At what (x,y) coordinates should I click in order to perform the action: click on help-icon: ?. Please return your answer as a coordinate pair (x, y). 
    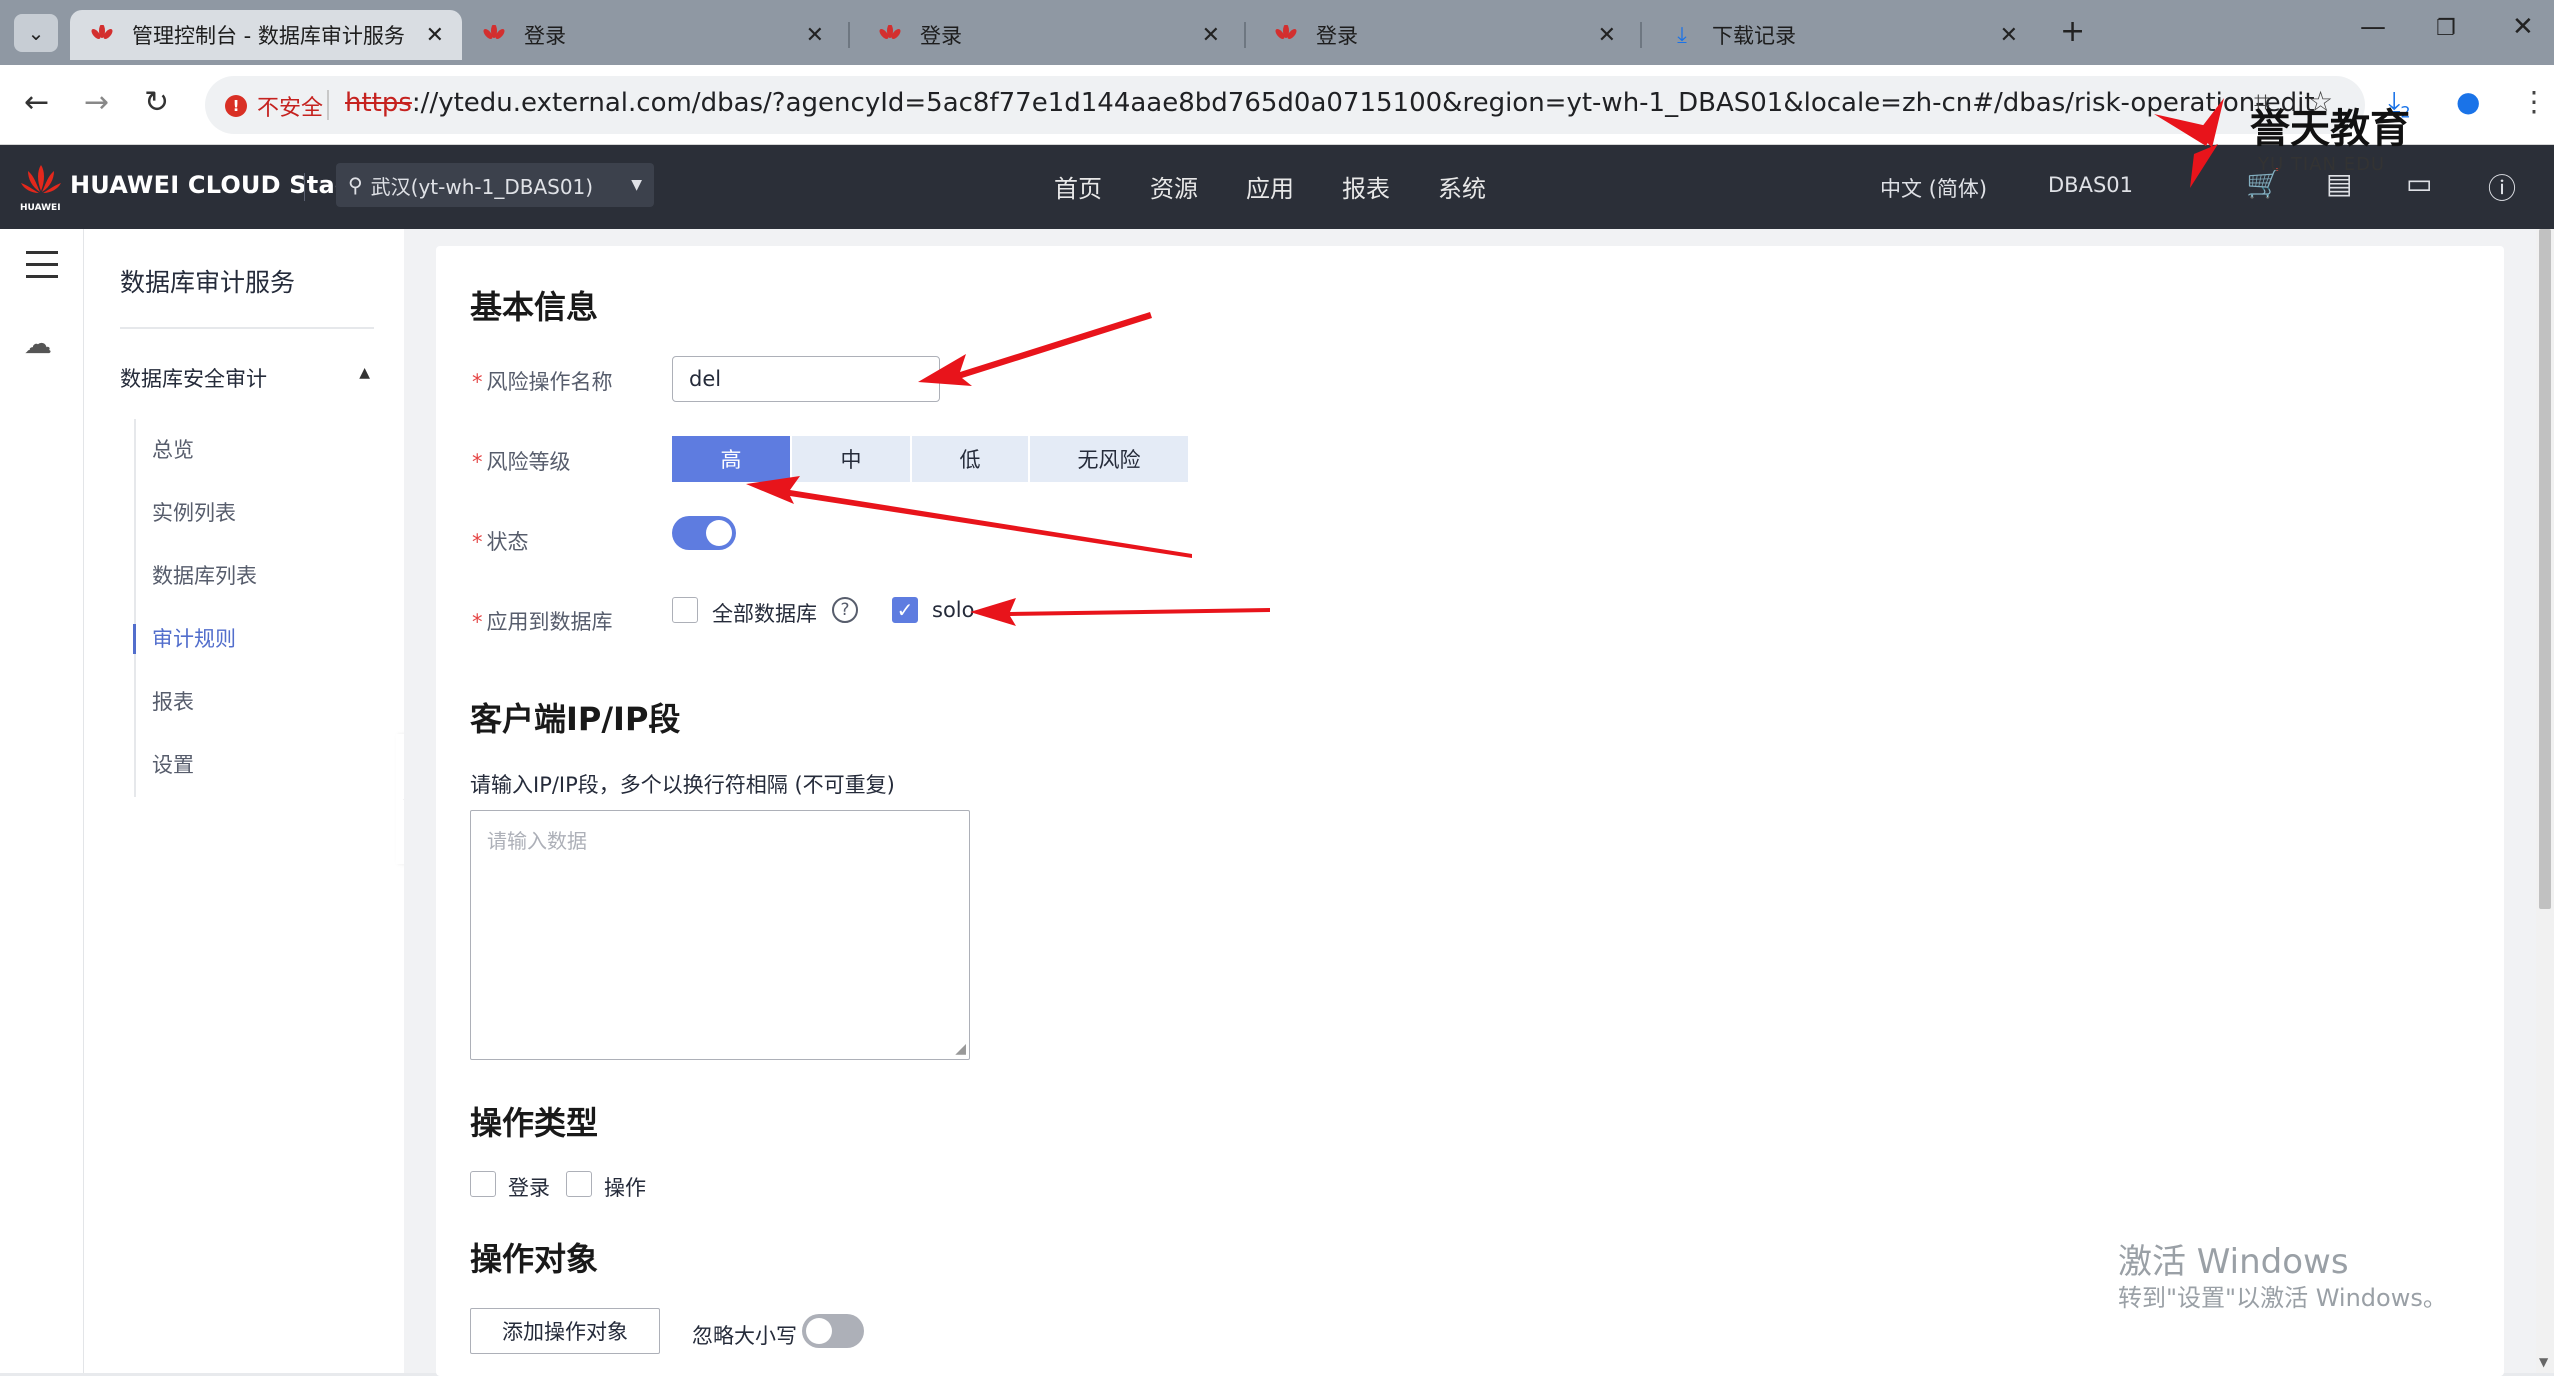
    Looking at the image, I should click on (845, 610).